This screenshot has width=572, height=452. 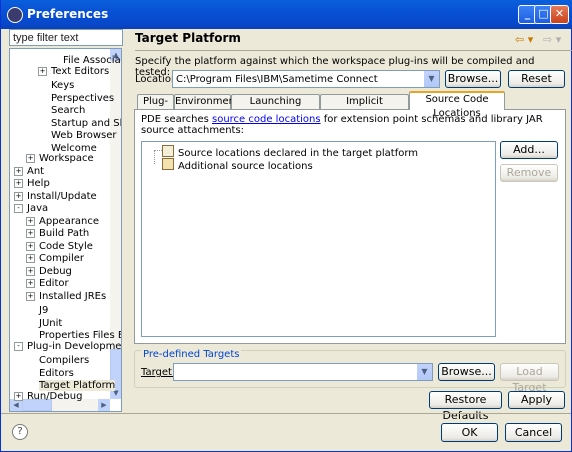 I want to click on tree-item: + Compiler, so click(x=55, y=259).